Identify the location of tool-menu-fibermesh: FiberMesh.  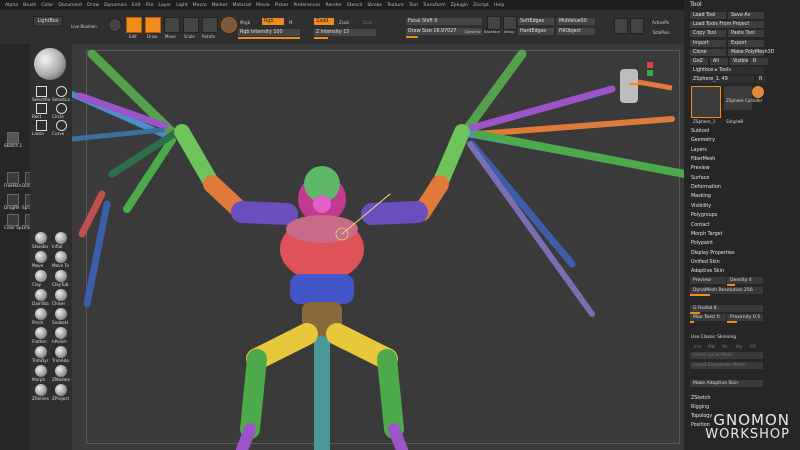
(703, 159).